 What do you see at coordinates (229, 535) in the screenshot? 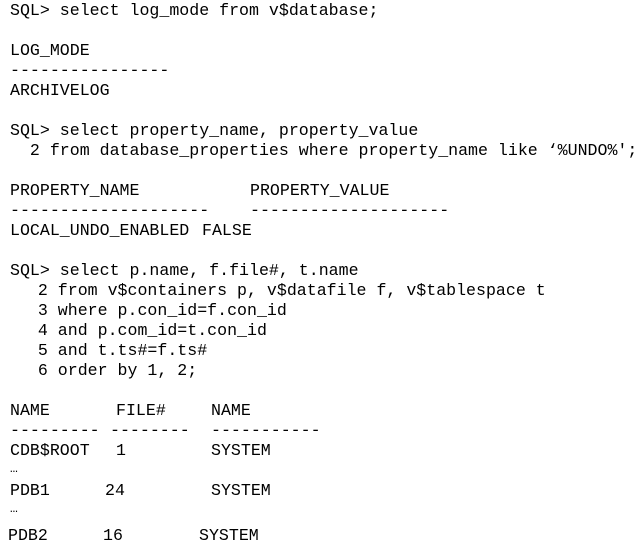
I see `query3-row-3-tablespace-name: SYSTEM` at bounding box center [229, 535].